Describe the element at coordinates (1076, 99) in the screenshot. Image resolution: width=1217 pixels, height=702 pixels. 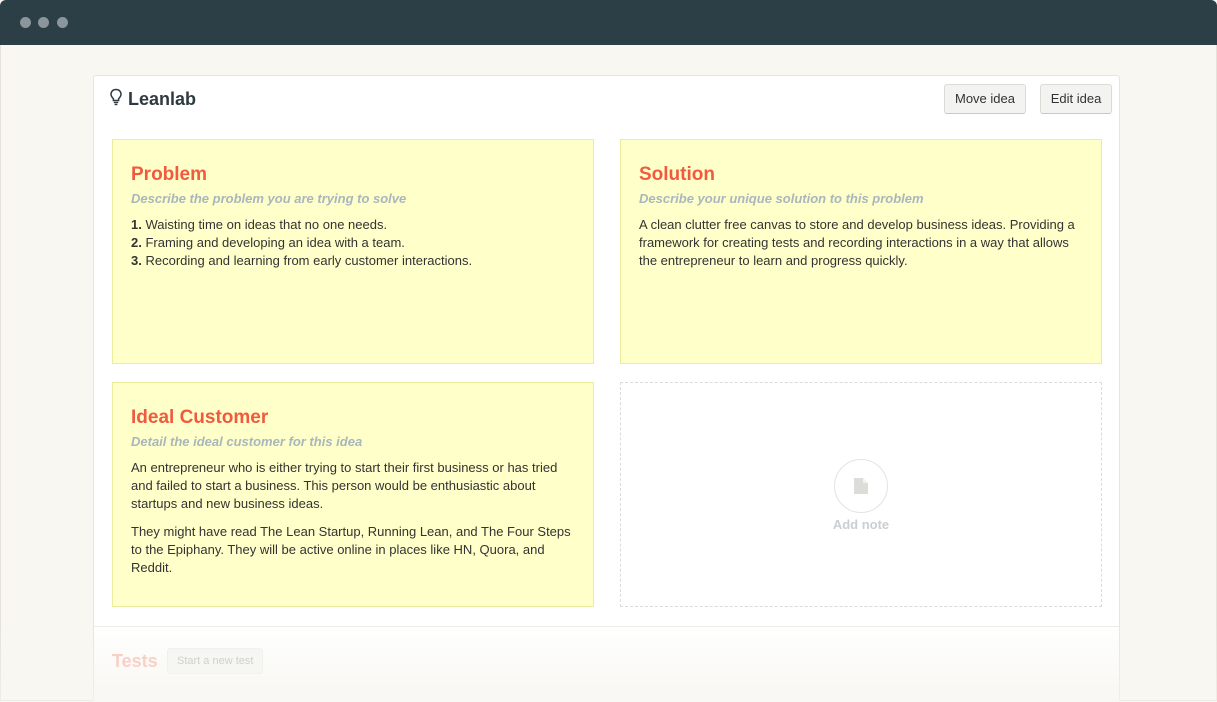
I see `edit-idea-button: Edit idea` at that location.